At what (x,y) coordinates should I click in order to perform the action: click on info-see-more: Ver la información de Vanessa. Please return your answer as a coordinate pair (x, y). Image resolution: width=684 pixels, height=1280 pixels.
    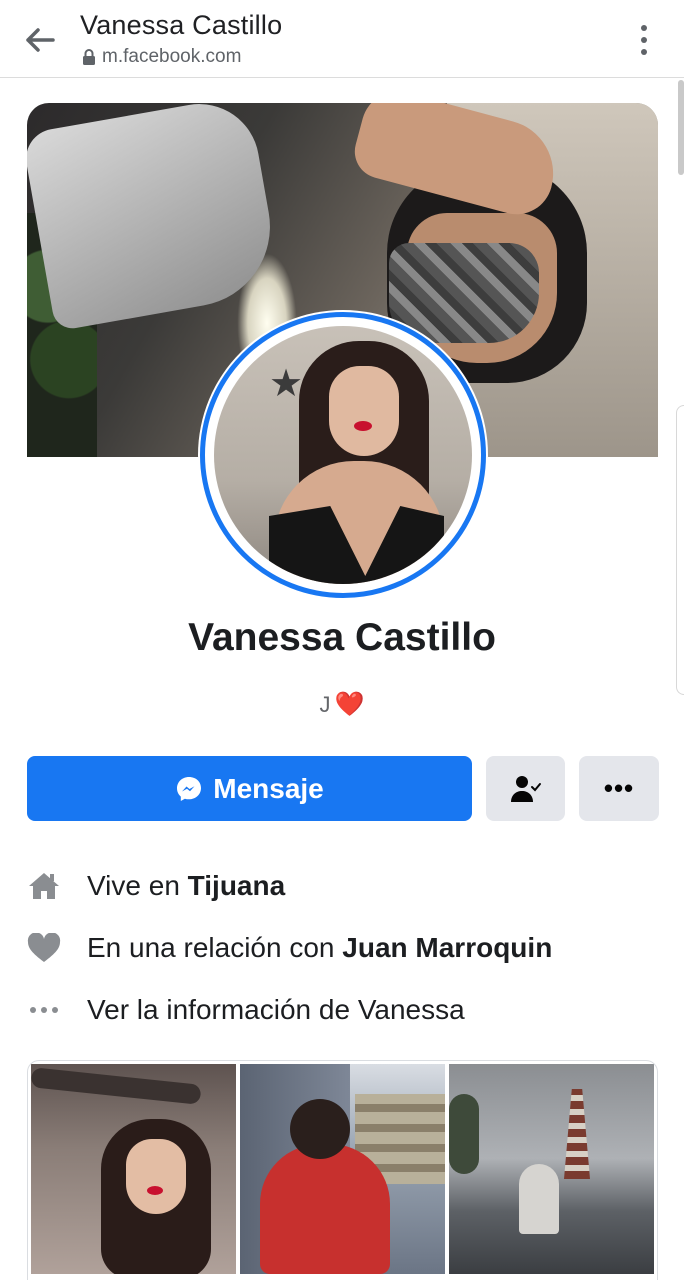
    Looking at the image, I should click on (347, 1010).